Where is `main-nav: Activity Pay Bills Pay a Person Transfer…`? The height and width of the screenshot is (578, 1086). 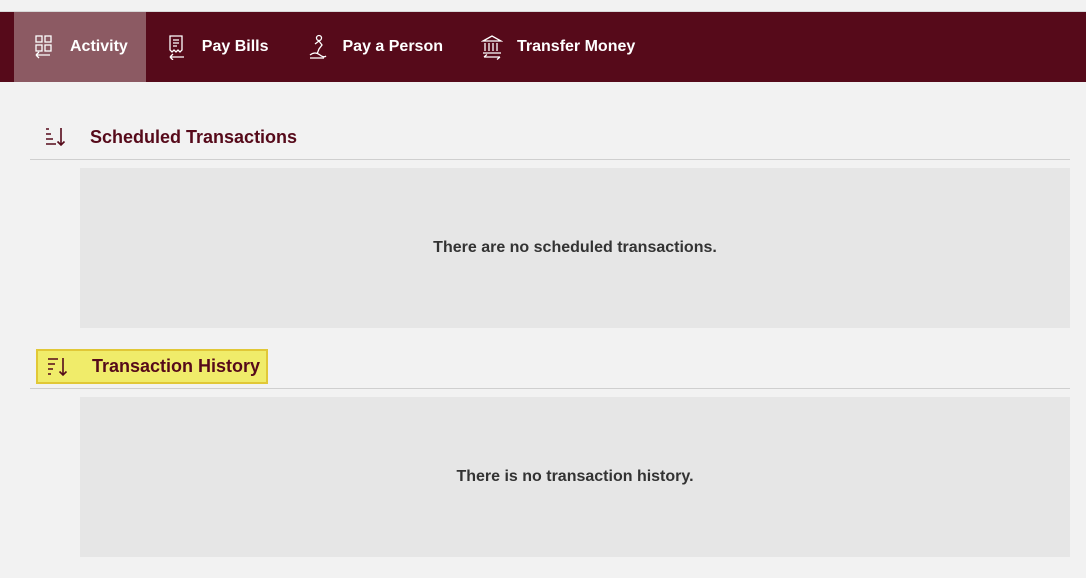
main-nav: Activity Pay Bills Pay a Person Transfer… is located at coordinates (543, 47).